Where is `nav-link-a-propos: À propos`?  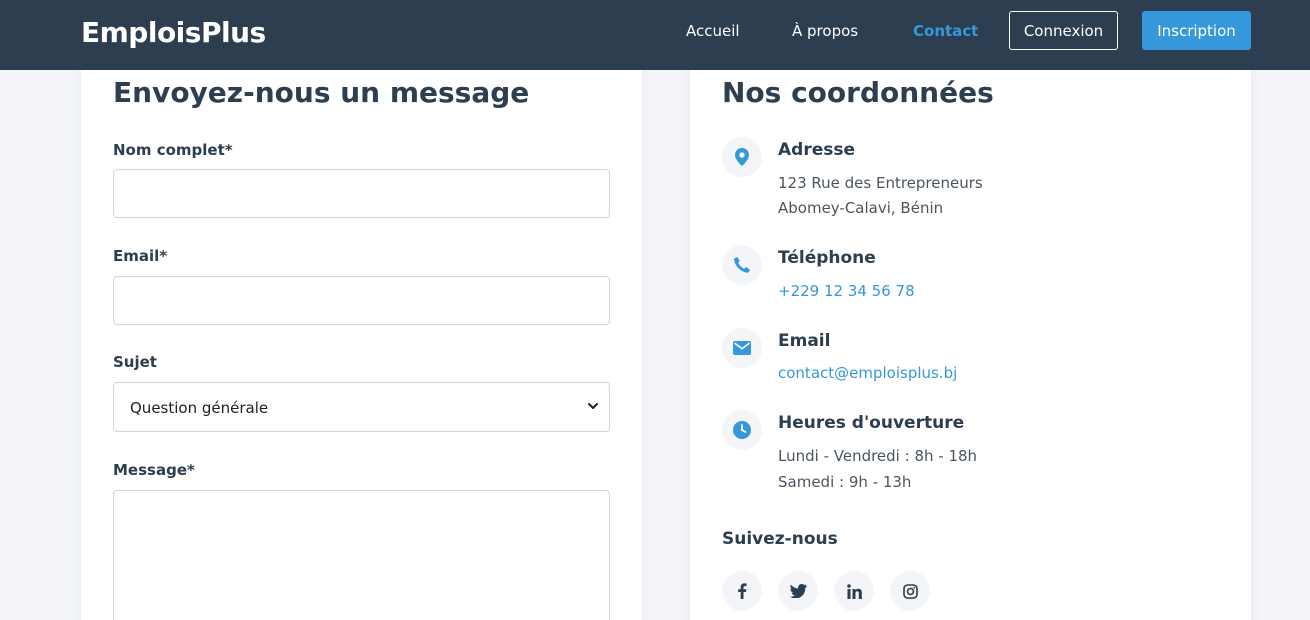 nav-link-a-propos: À propos is located at coordinates (825, 31).